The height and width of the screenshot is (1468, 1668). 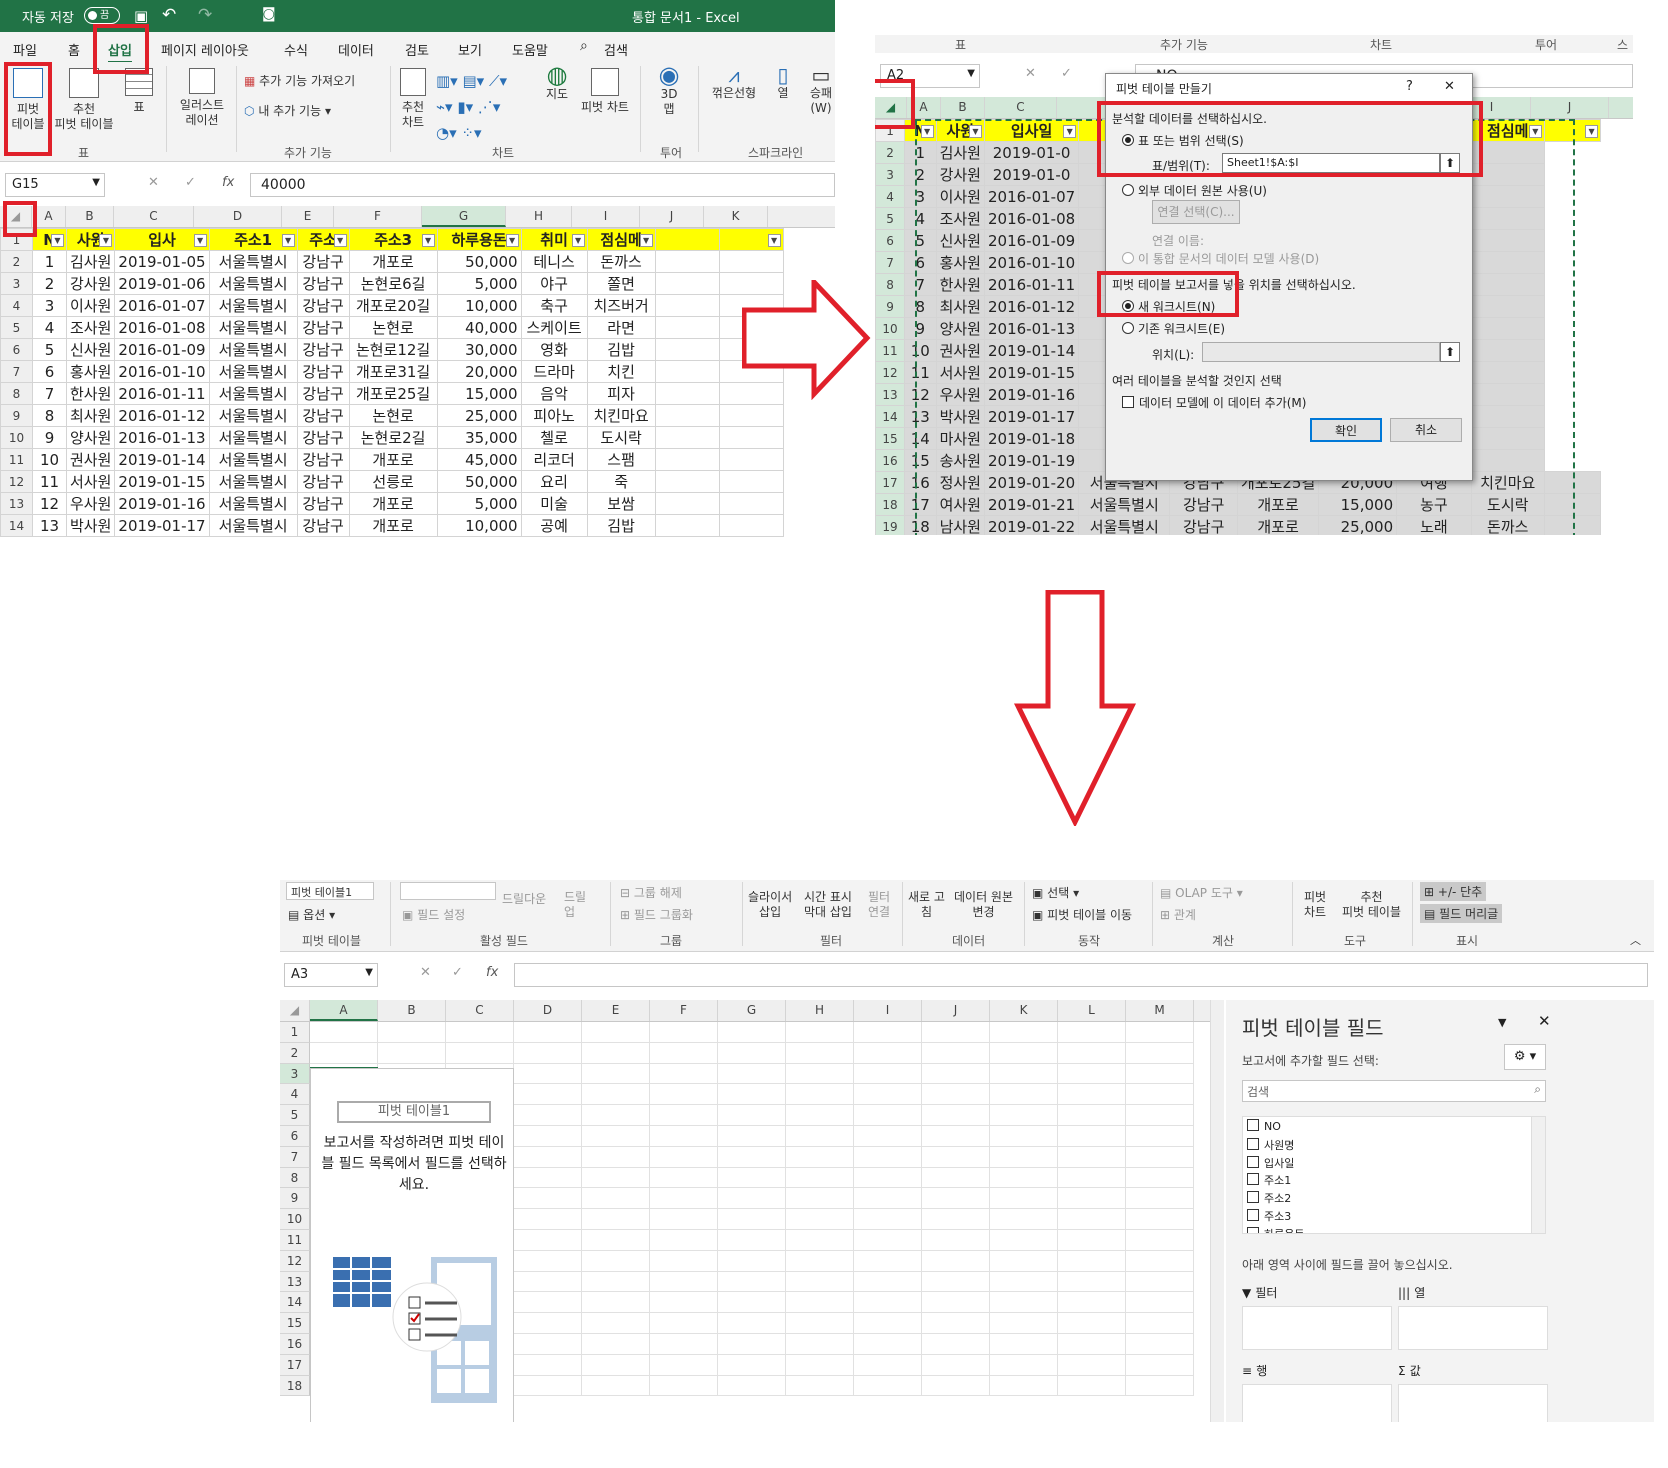 I want to click on active-field-input, so click(x=448, y=891).